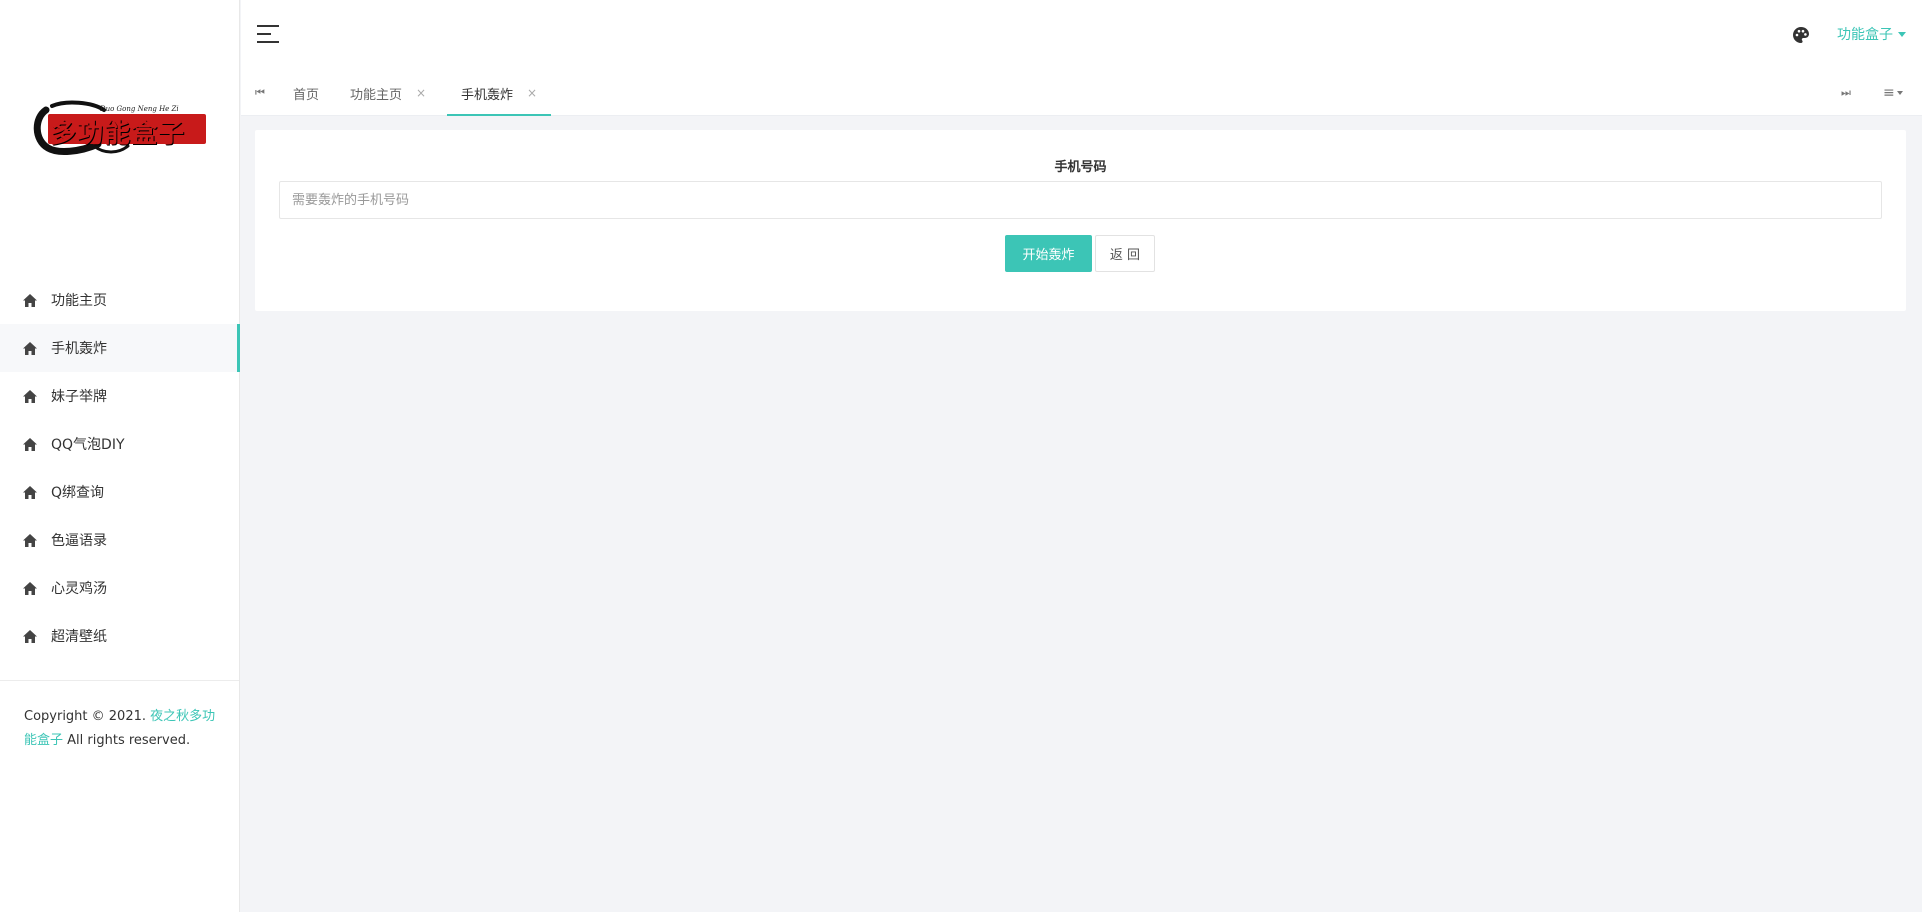 This screenshot has height=912, width=1922. What do you see at coordinates (1080, 200) in the screenshot?
I see `phone-input` at bounding box center [1080, 200].